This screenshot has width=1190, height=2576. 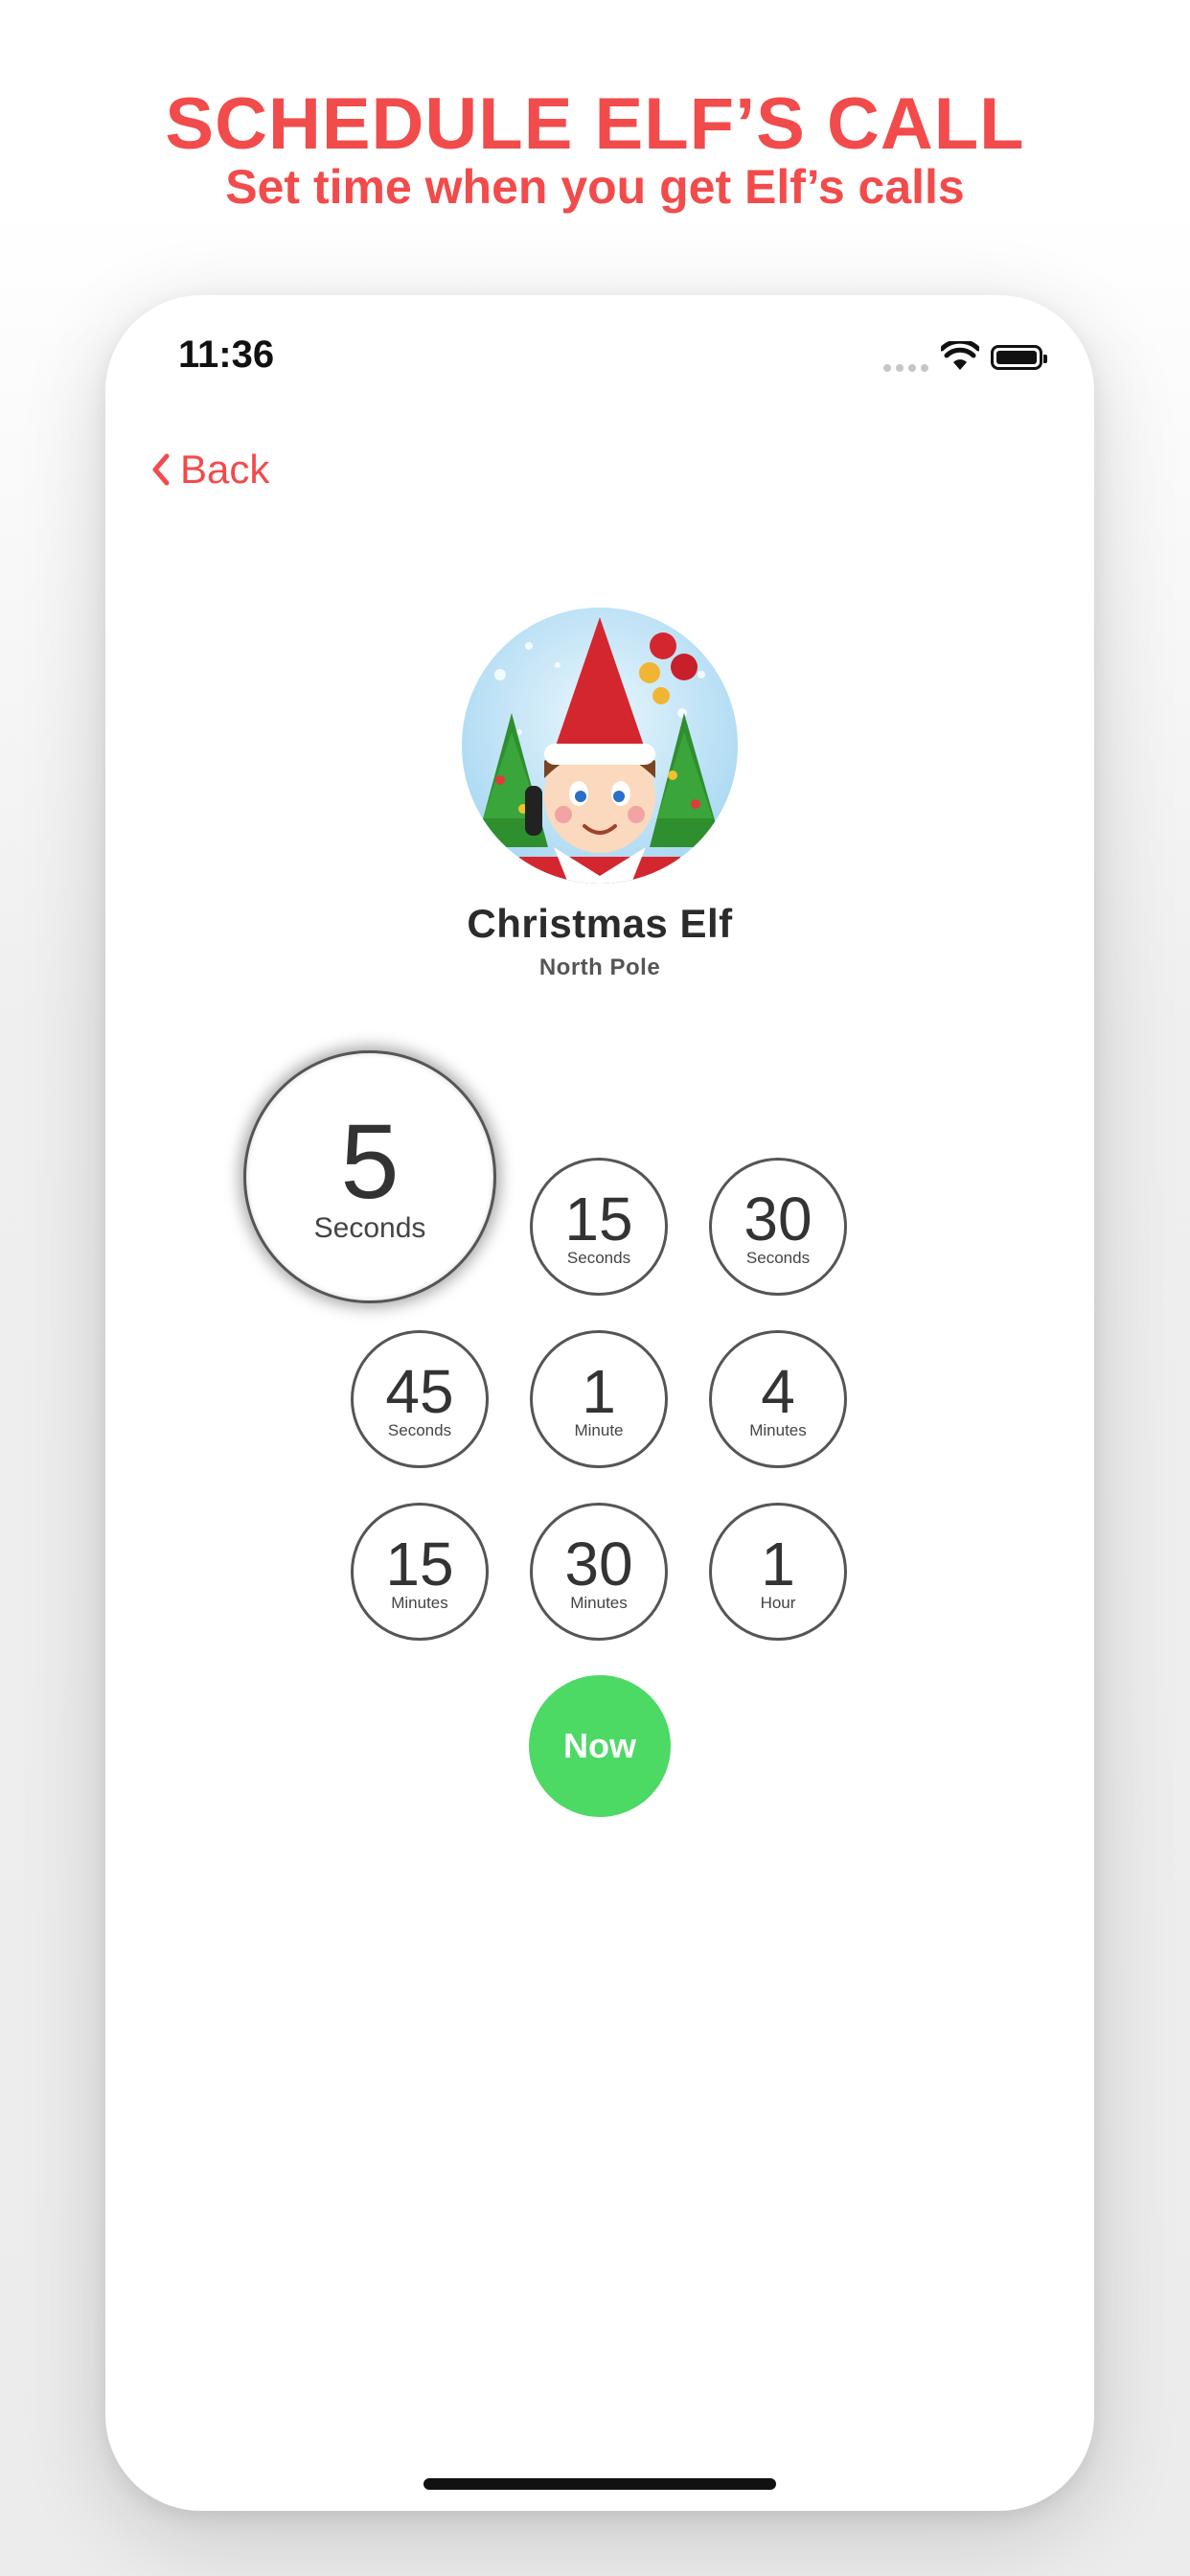 I want to click on timer-30-minutes: 30 Minutes, so click(x=599, y=1572).